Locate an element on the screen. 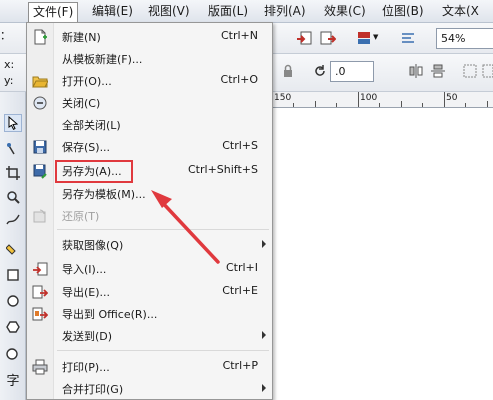  menu-item-acquire-image: 获取图像(Q) is located at coordinates (150, 245).